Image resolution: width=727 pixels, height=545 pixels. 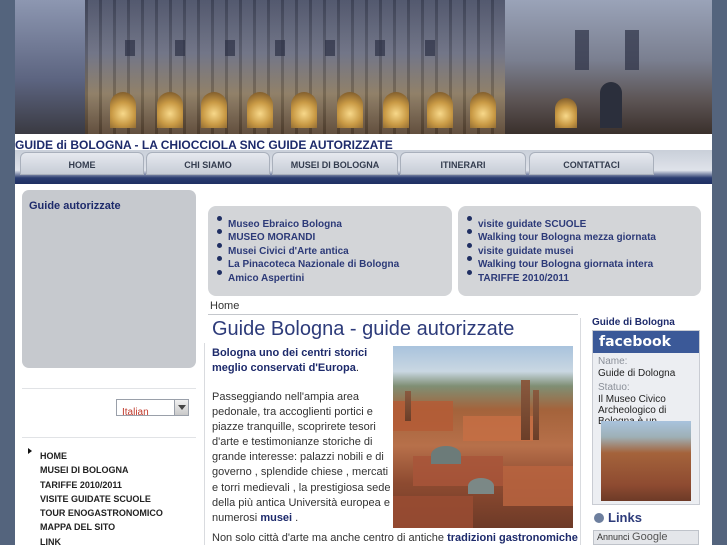 What do you see at coordinates (583, 261) in the screenshot?
I see `link-walking-intera: Walking tour Bologna giornata intera` at bounding box center [583, 261].